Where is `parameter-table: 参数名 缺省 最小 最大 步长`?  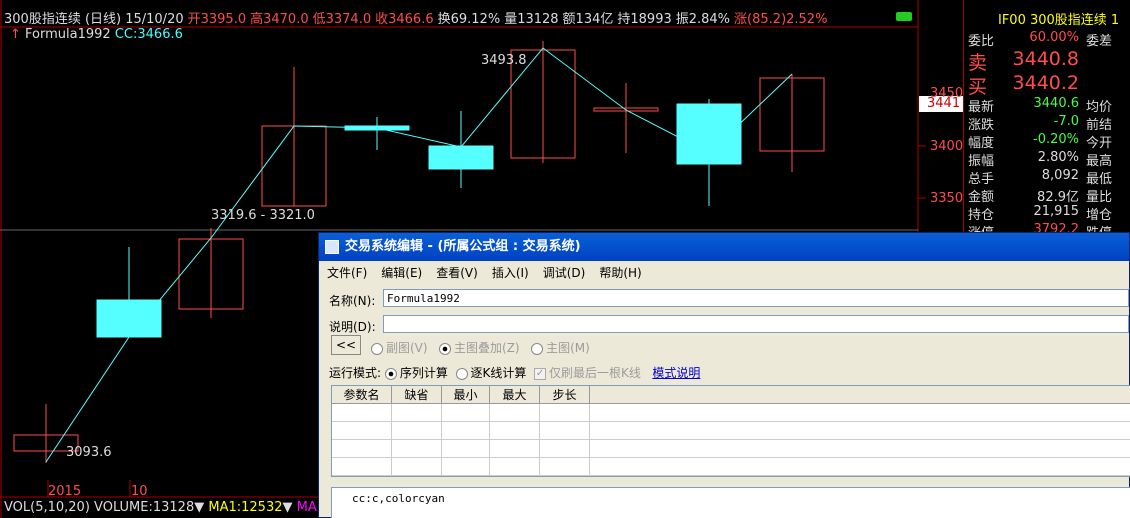
parameter-table: 参数名 缺省 最小 最大 步长 is located at coordinates (730, 431).